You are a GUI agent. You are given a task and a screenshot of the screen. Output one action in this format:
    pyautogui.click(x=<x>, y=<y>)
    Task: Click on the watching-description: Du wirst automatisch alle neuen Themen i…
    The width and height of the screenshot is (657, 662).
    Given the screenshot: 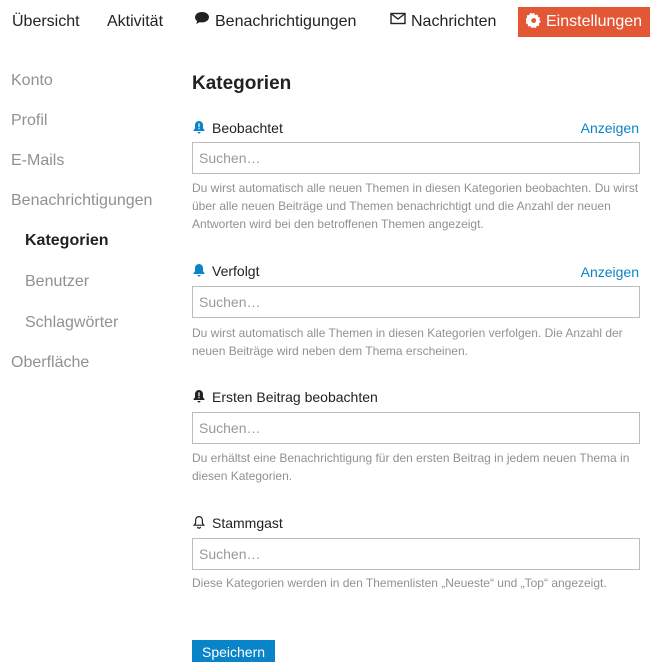 What is the action you would take?
    pyautogui.click(x=415, y=206)
    